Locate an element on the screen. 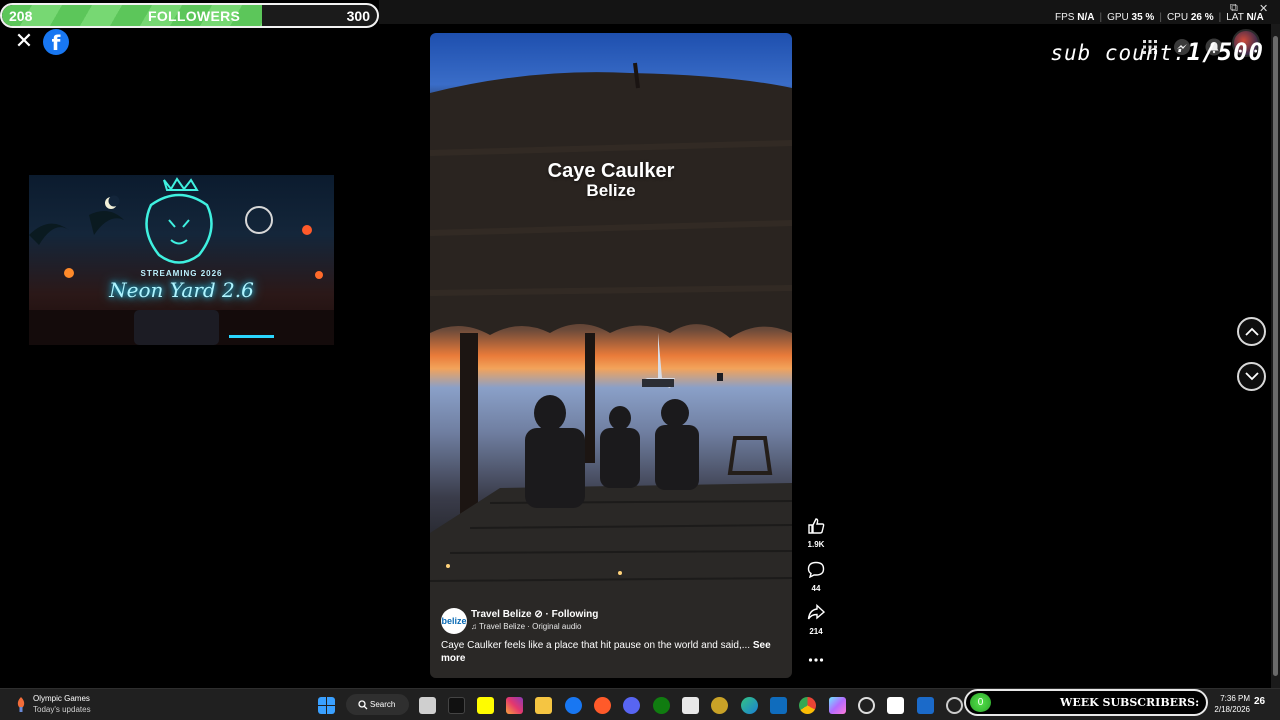  fps-label: FPS is located at coordinates (1065, 17).